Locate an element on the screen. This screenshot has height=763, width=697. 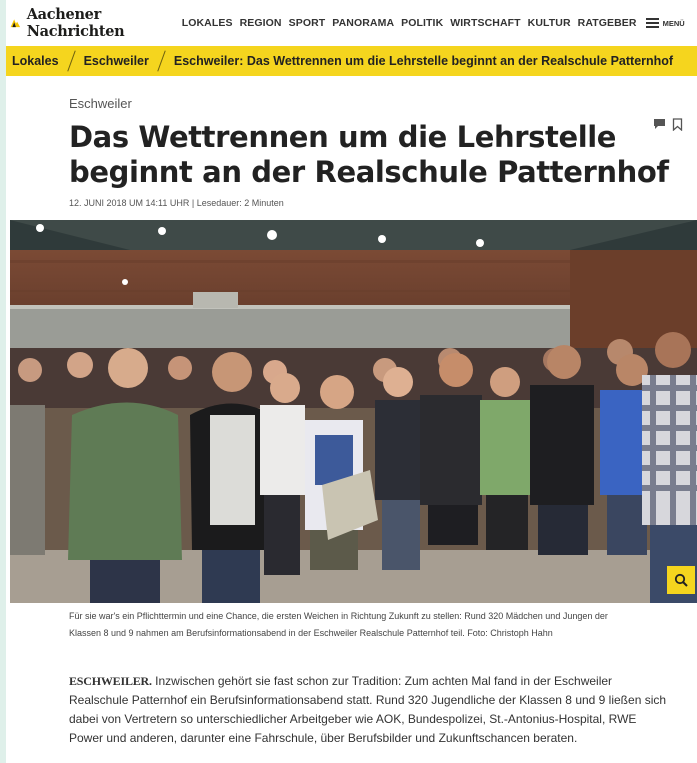
magnifier-icon is located at coordinates (681, 580).